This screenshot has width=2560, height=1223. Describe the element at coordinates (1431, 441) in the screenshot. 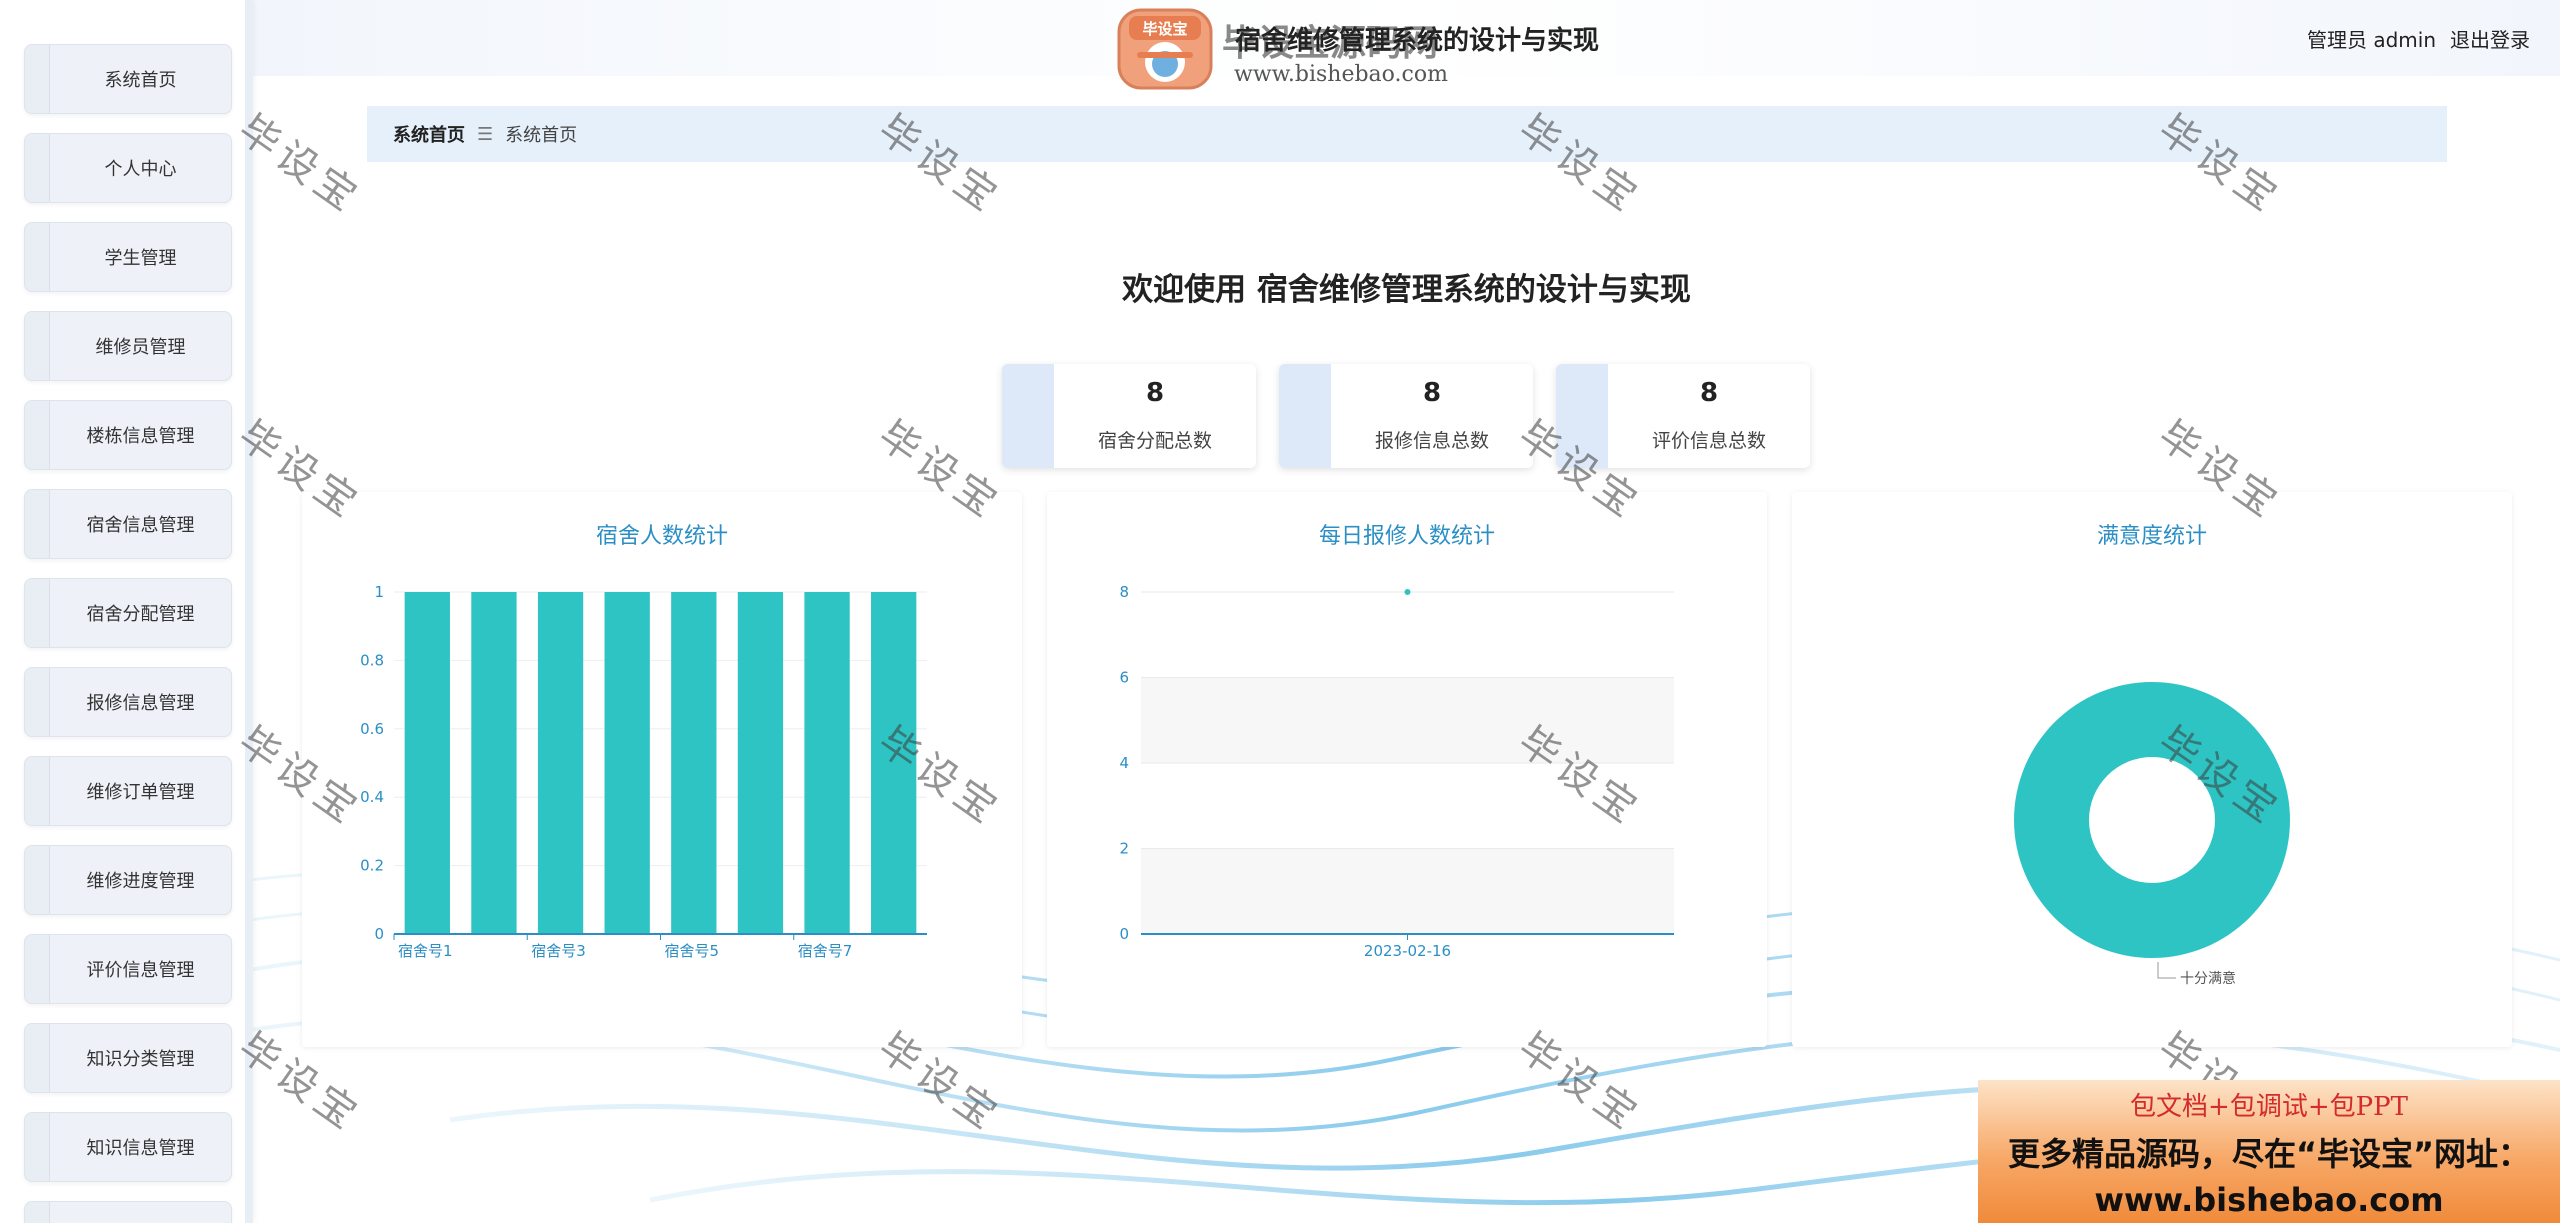

I see `stat-label: 报修信息总数` at that location.